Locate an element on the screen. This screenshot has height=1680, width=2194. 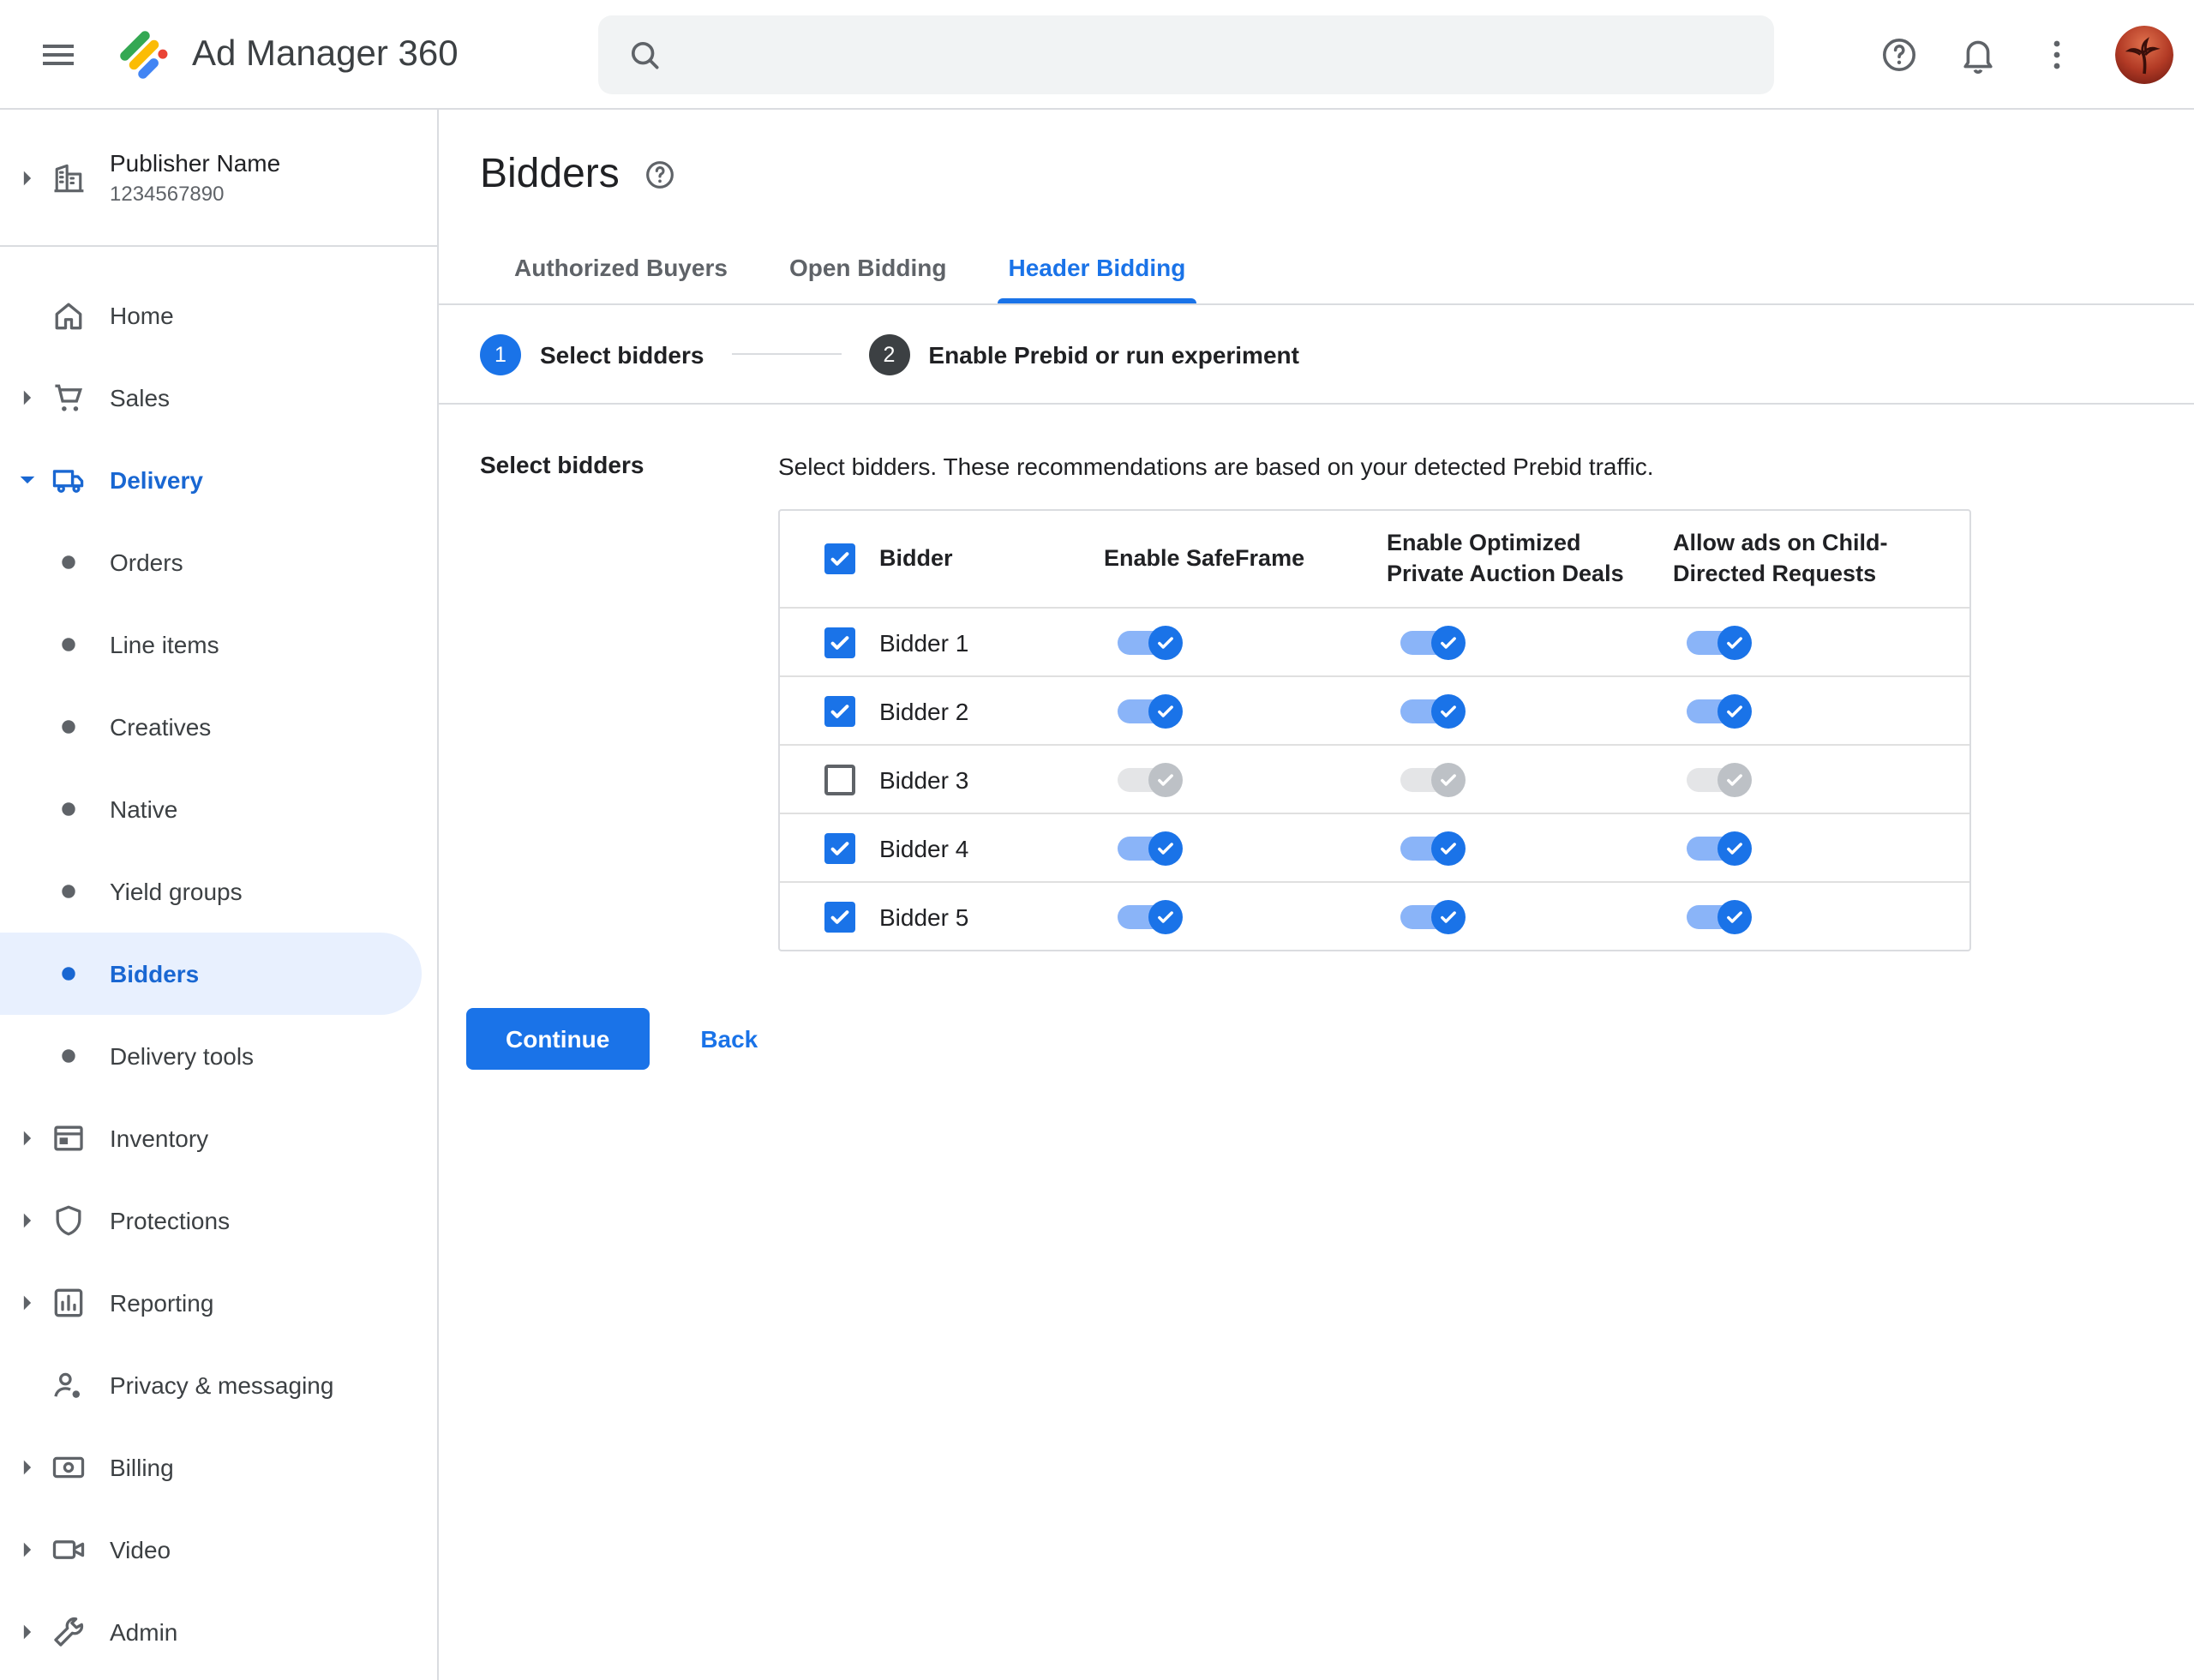
tab-open-bidding: Open Bidding is located at coordinates (868, 266).